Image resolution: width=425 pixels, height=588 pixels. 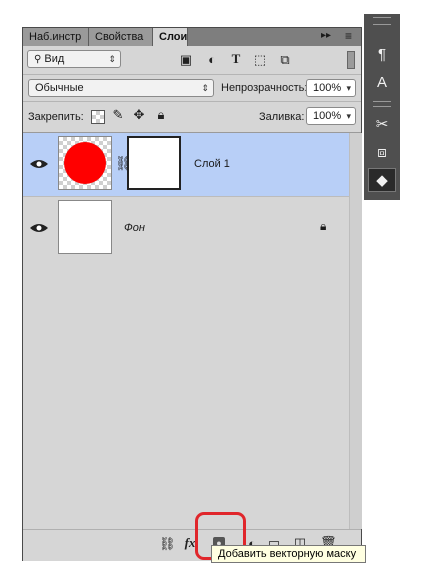 I want to click on pixel-filter-icon: ▣, so click(x=186, y=60).